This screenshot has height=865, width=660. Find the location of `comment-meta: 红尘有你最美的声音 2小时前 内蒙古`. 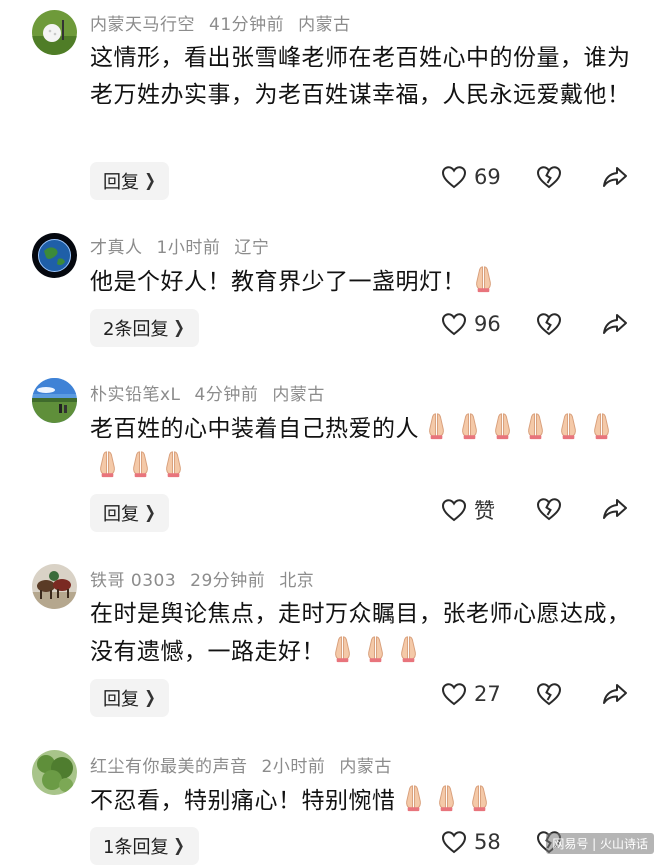

comment-meta: 红尘有你最美的声音 2小时前 内蒙古 is located at coordinates (248, 764).